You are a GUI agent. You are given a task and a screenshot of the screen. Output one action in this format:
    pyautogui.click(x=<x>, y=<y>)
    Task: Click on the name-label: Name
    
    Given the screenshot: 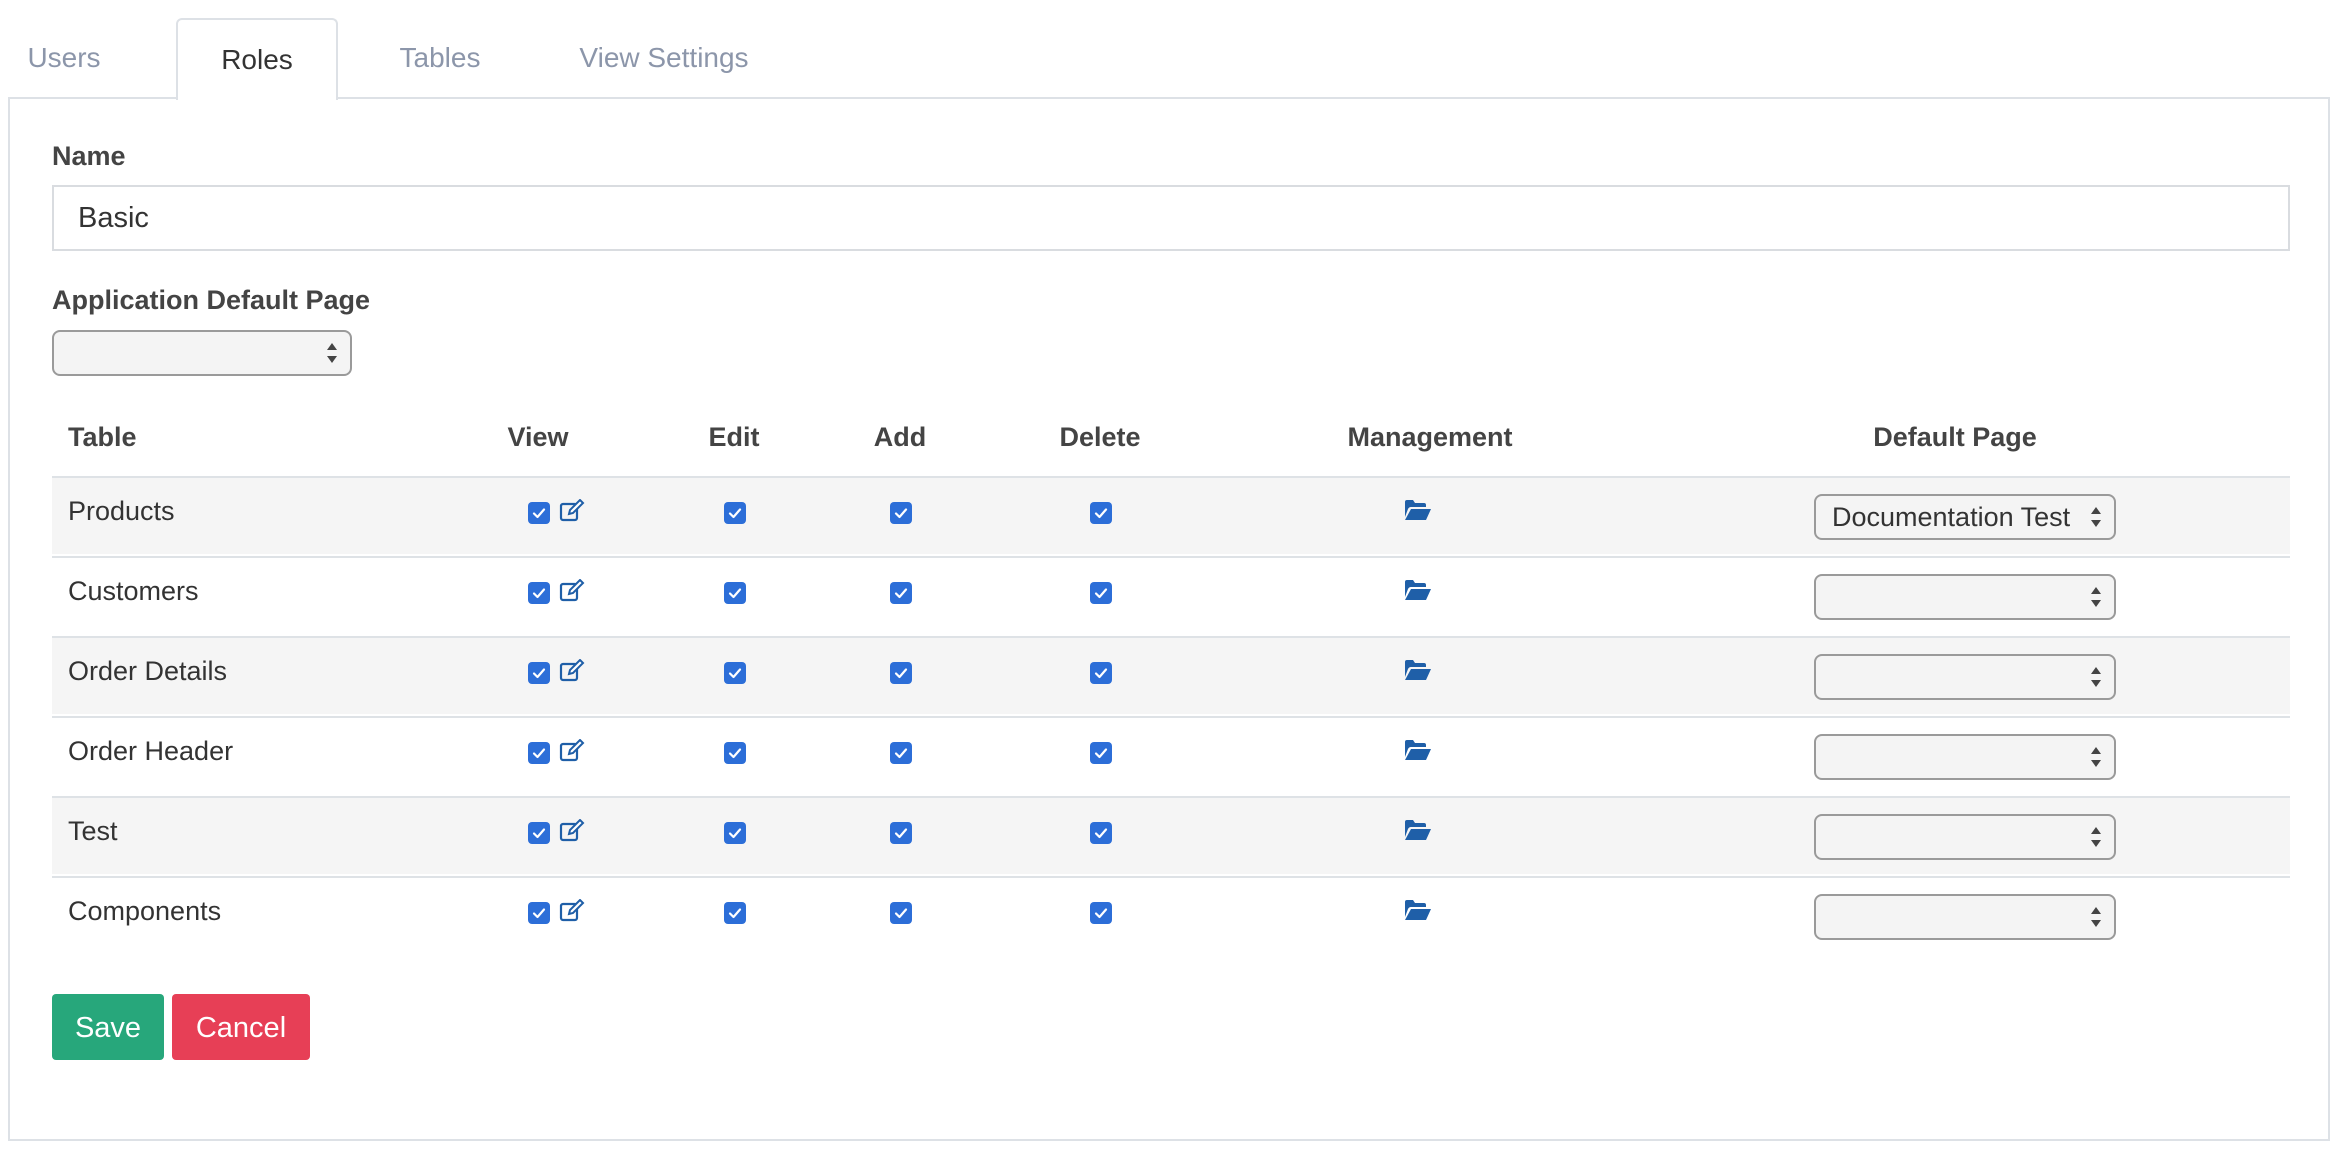 What is the action you would take?
    pyautogui.click(x=89, y=156)
    